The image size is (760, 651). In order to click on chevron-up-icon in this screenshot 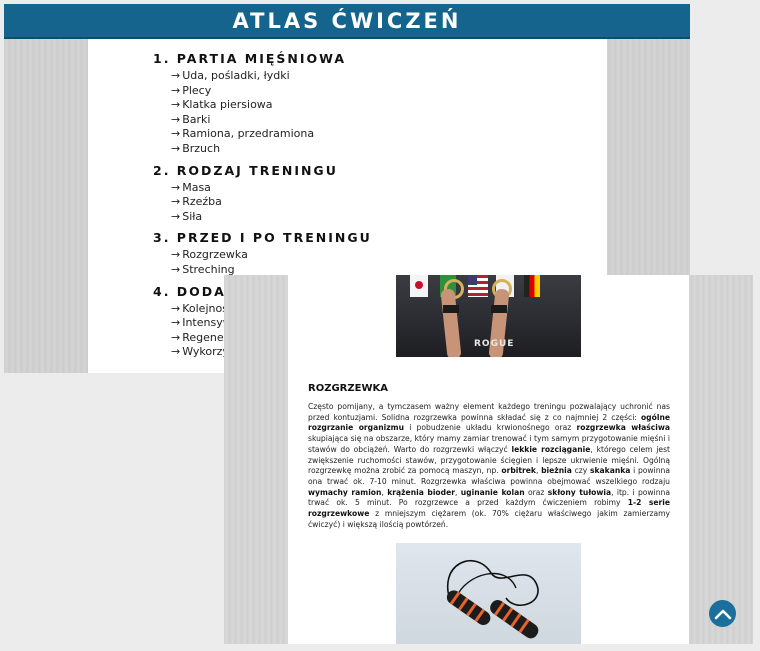, I will do `click(722, 614)`.